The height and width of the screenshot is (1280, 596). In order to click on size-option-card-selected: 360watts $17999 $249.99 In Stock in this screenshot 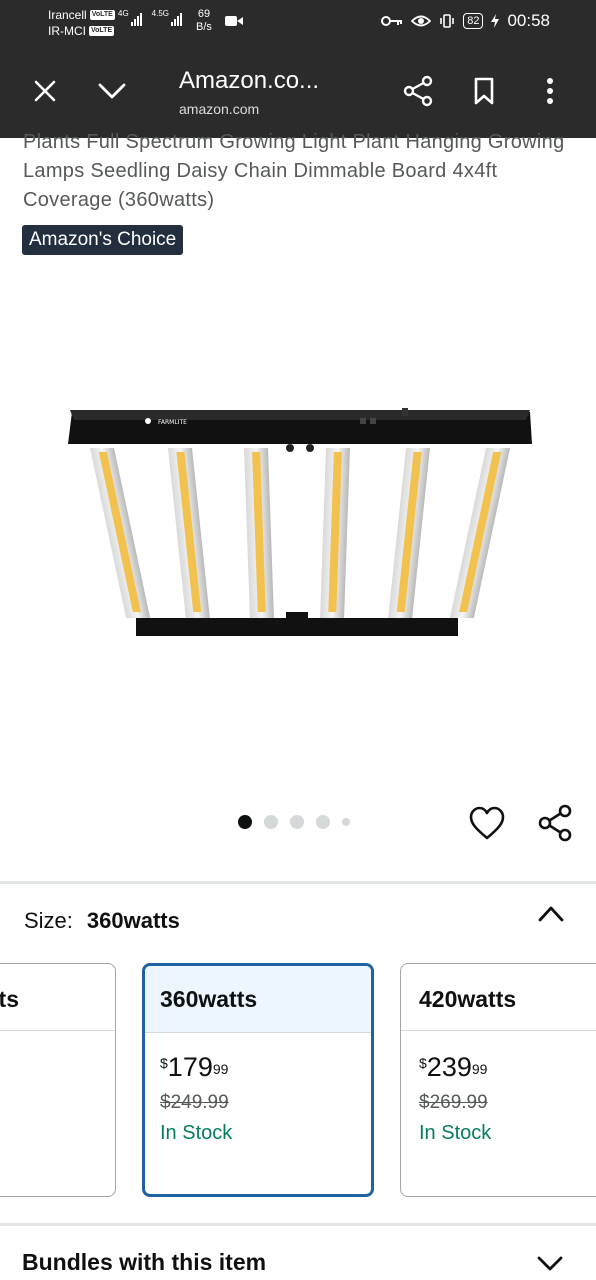, I will do `click(258, 1080)`.